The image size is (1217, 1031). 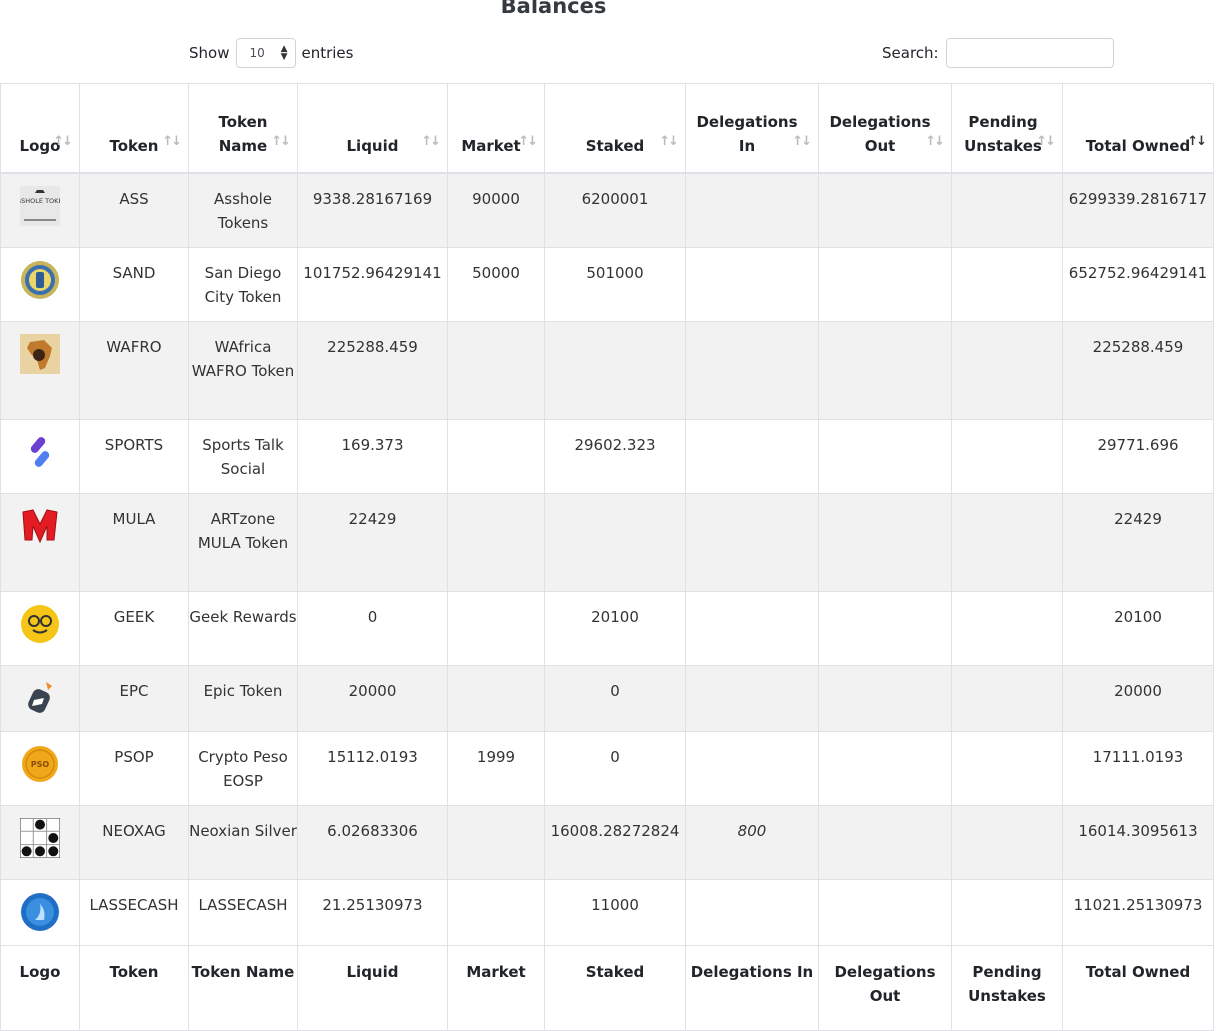 I want to click on column-header-staked: Staked ↑↓, so click(x=615, y=128).